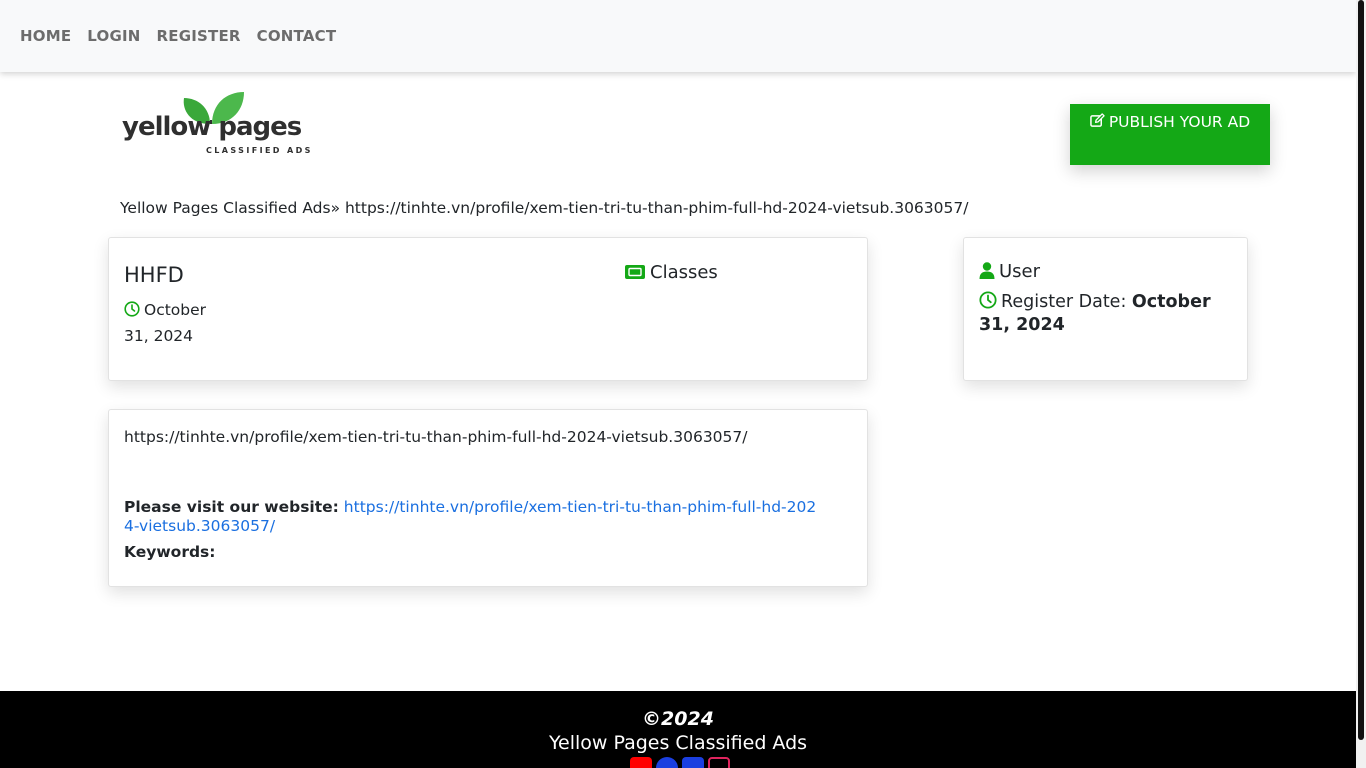 The width and height of the screenshot is (1366, 768). What do you see at coordinates (488, 309) in the screenshot?
I see `ad-summary-card: HHFD October 31, 2024 Classes` at bounding box center [488, 309].